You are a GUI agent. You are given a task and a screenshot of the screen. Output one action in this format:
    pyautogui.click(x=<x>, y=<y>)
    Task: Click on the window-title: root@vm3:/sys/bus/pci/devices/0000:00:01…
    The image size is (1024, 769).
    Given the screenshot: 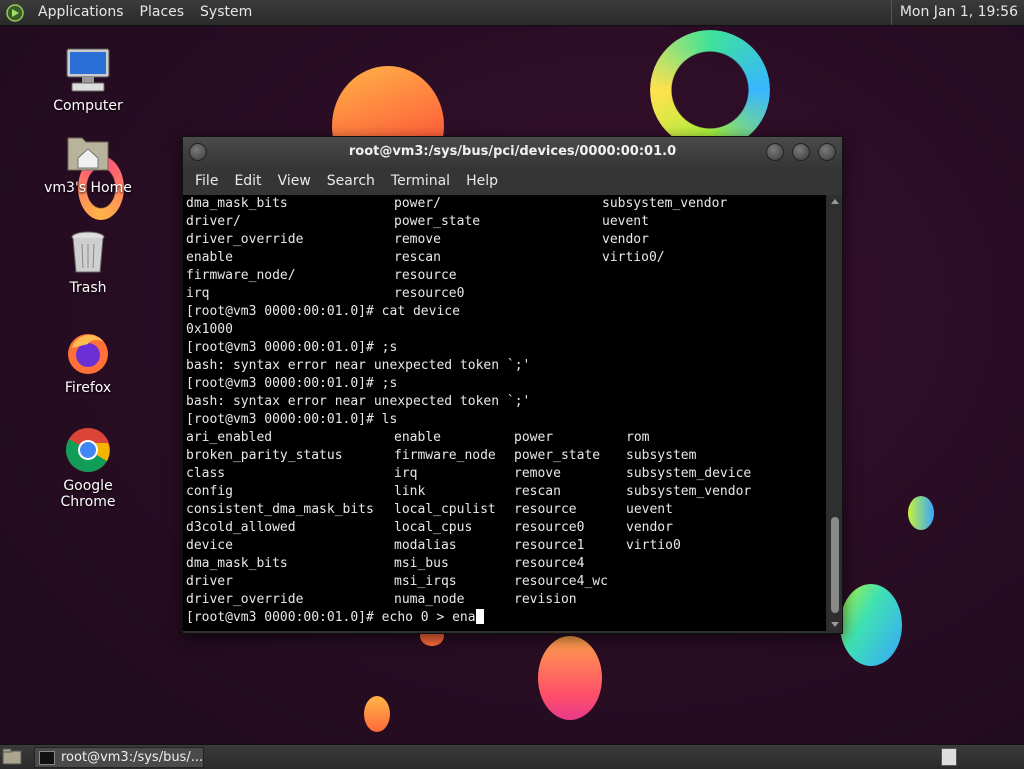 What is the action you would take?
    pyautogui.click(x=512, y=151)
    